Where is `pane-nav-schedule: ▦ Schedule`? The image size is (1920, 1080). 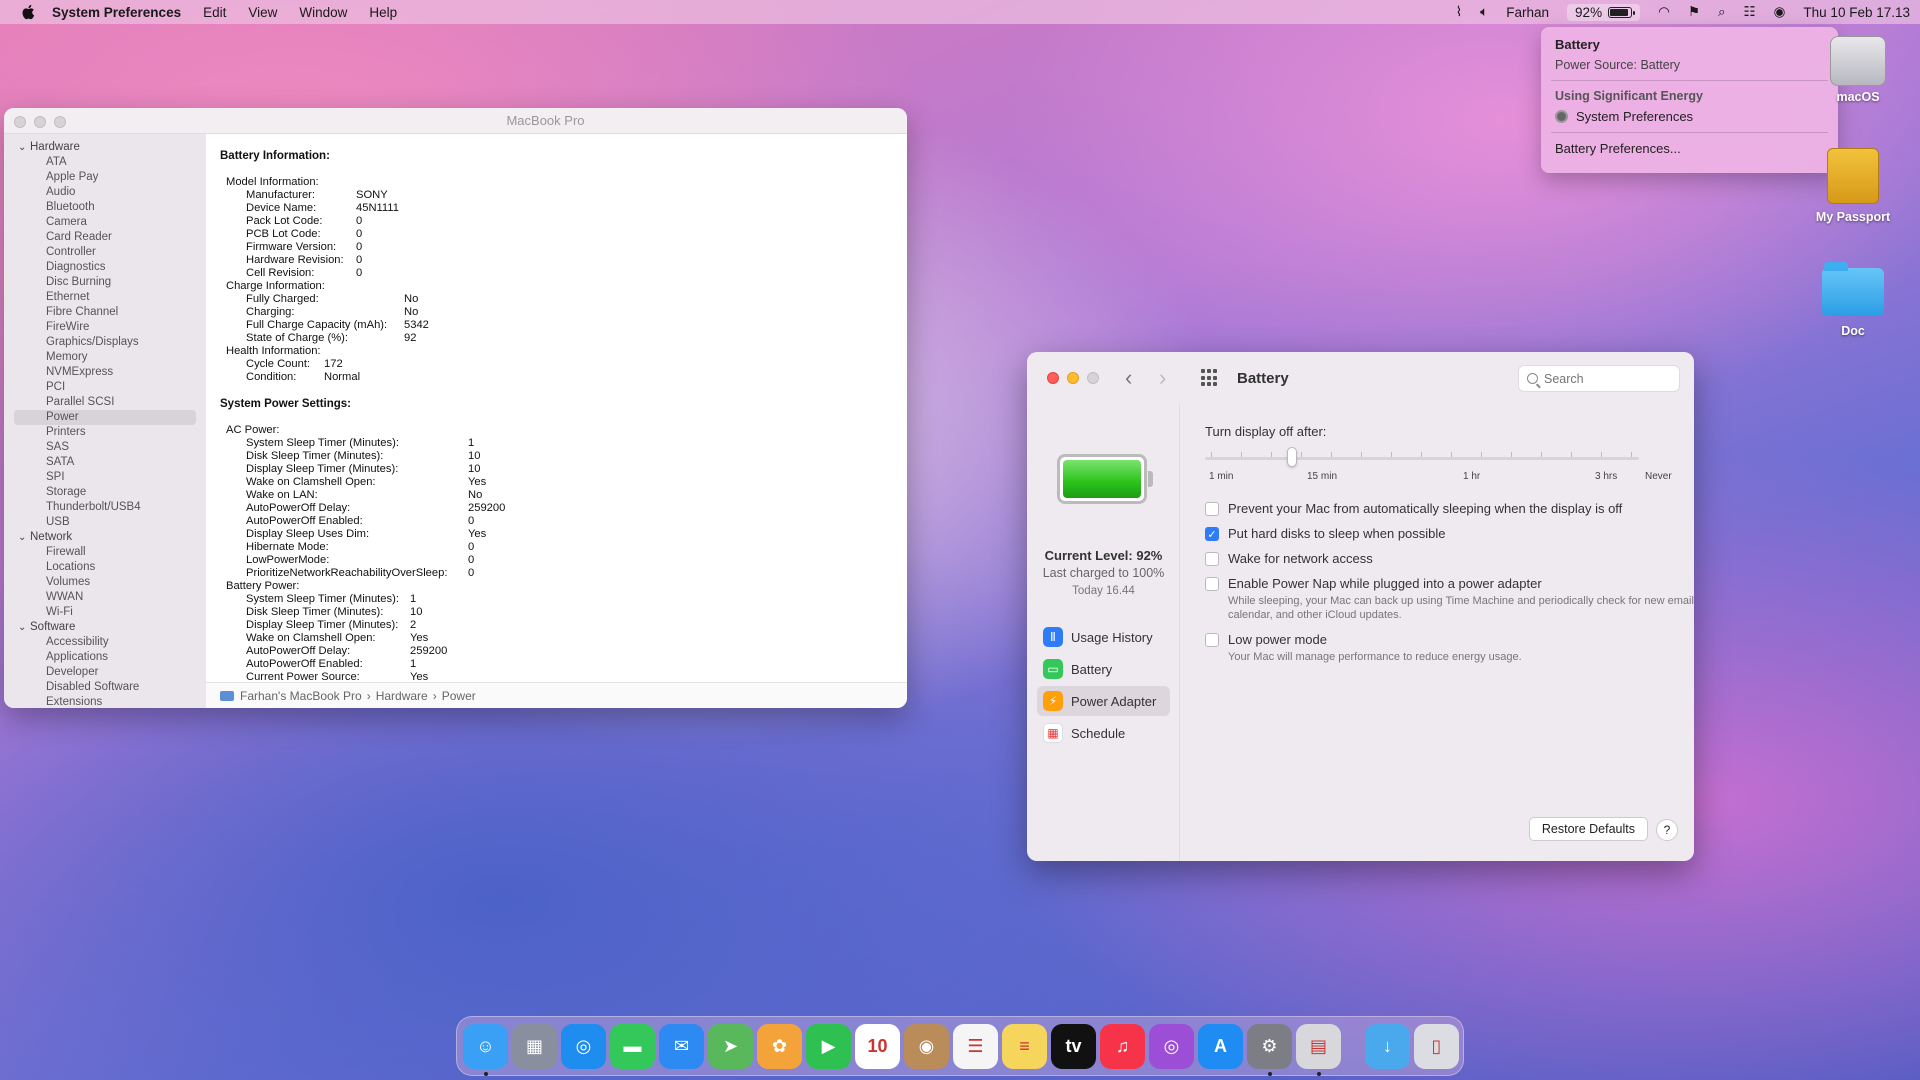
pane-nav-schedule: ▦ Schedule is located at coordinates (1103, 733).